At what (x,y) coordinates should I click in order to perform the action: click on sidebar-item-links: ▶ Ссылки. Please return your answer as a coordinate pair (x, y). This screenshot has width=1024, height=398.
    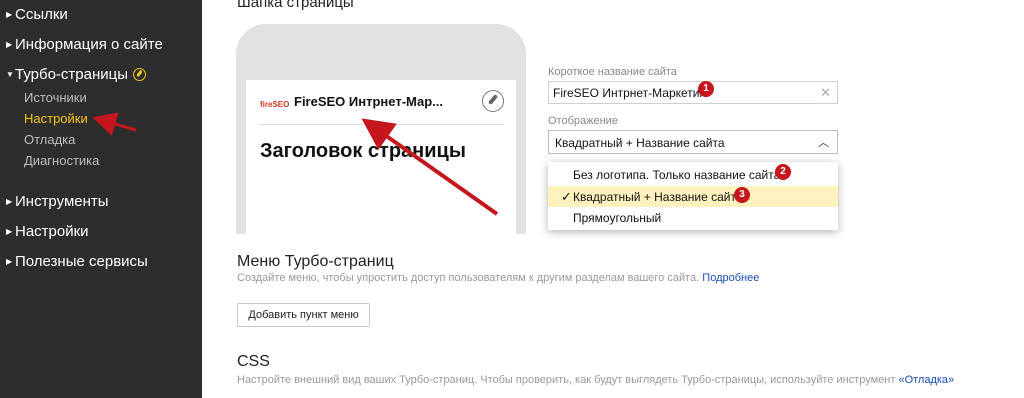
    Looking at the image, I should click on (37, 14).